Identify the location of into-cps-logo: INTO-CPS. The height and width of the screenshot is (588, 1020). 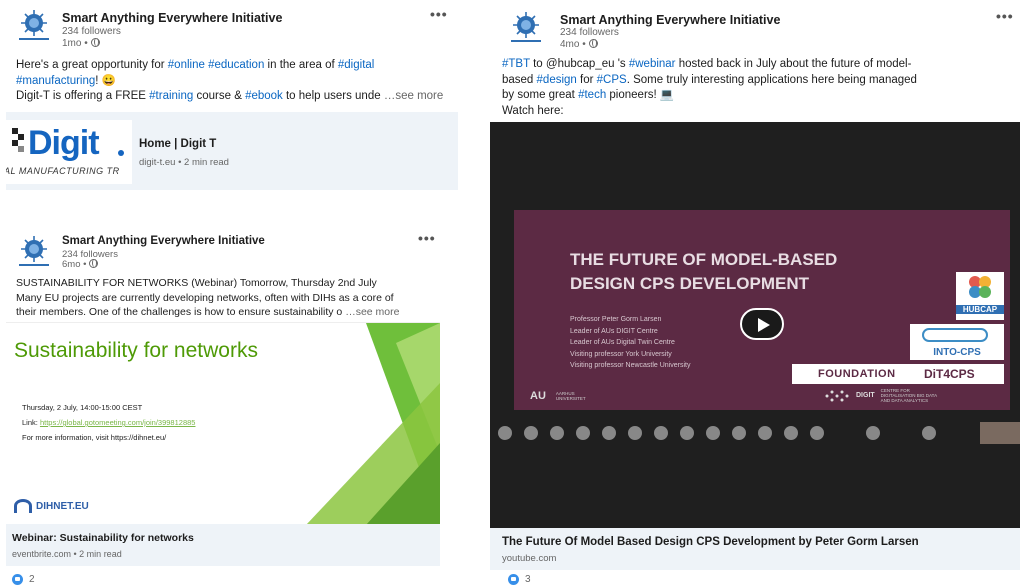
(957, 342).